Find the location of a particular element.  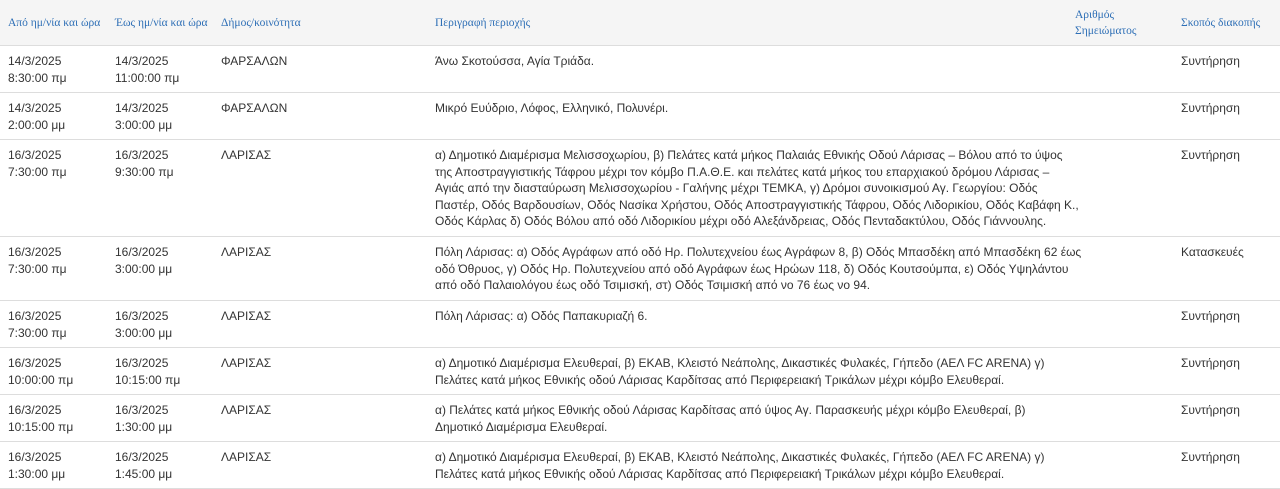

cell-to: 14/3/2025 3:00:00 μμ is located at coordinates (143, 116).